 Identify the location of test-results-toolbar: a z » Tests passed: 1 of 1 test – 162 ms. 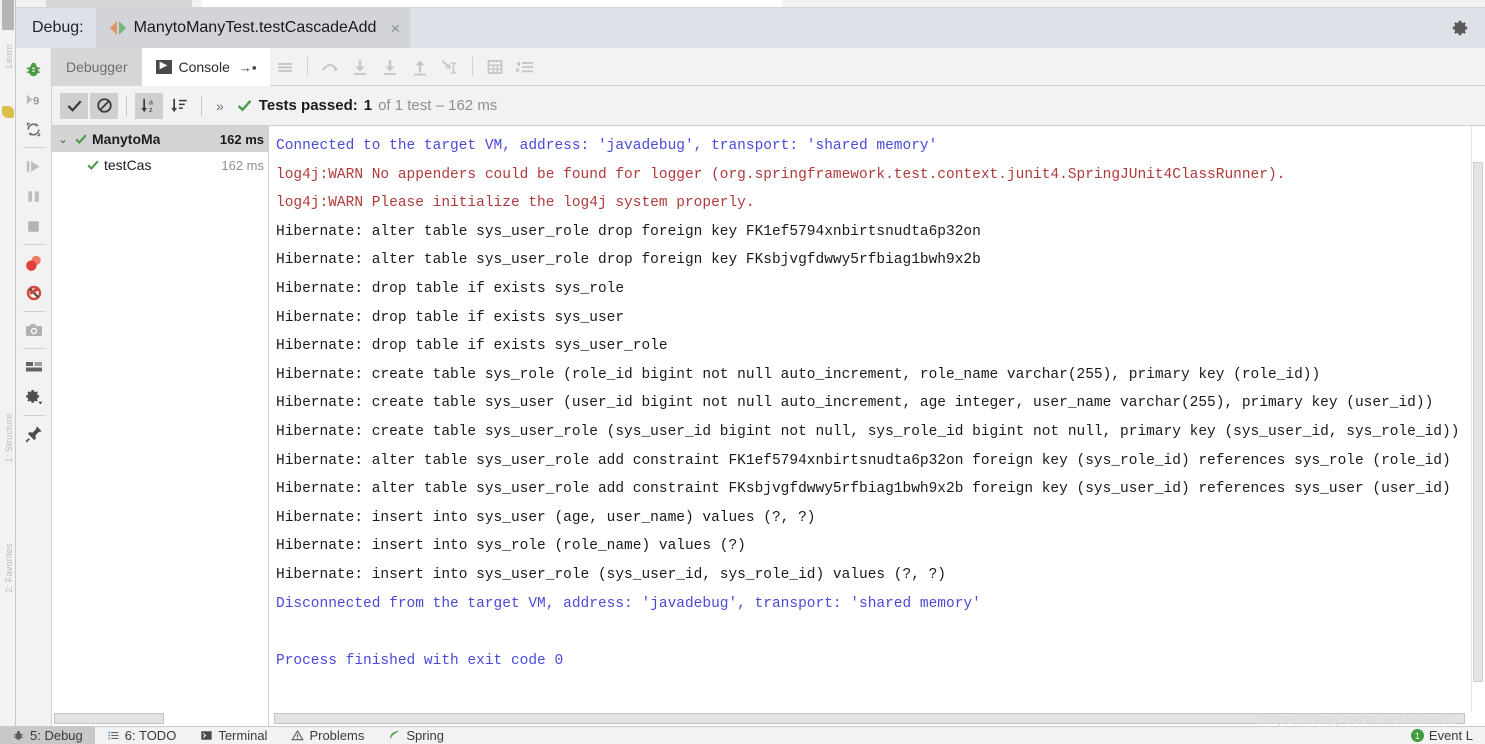
(768, 106).